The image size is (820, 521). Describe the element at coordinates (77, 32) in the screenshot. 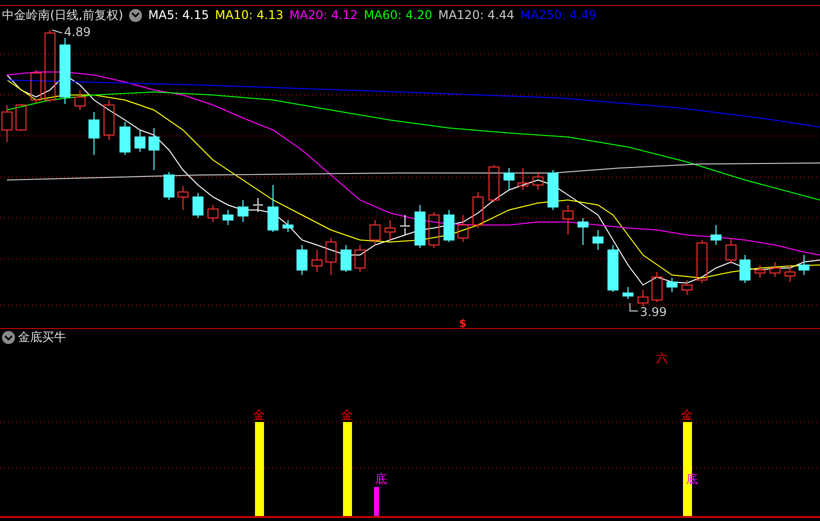

I see `high-price-label: 4.89` at that location.